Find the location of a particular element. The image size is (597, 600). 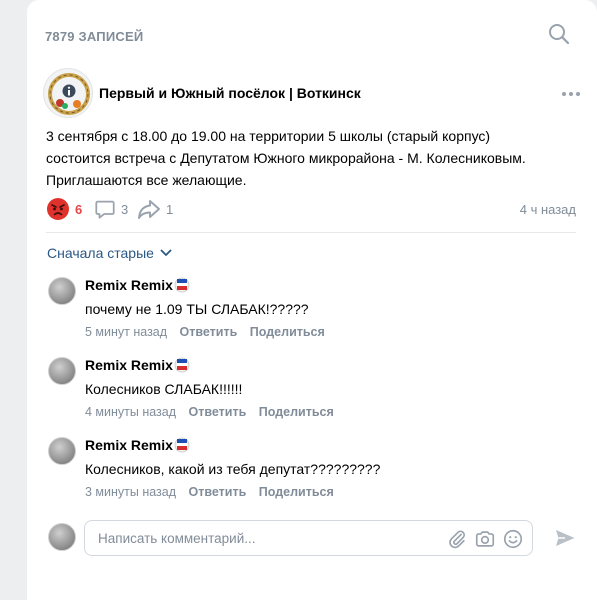

share-icon is located at coordinates (149, 209).